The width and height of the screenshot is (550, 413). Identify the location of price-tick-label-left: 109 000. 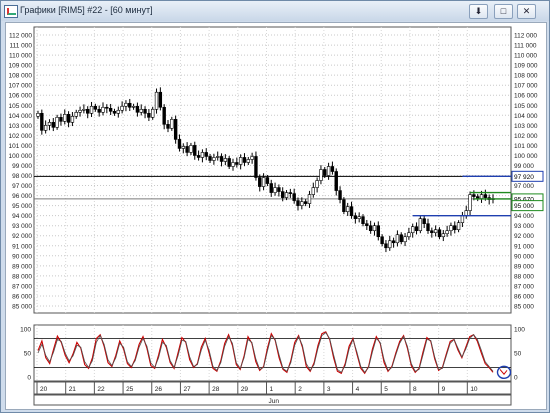
(21, 66).